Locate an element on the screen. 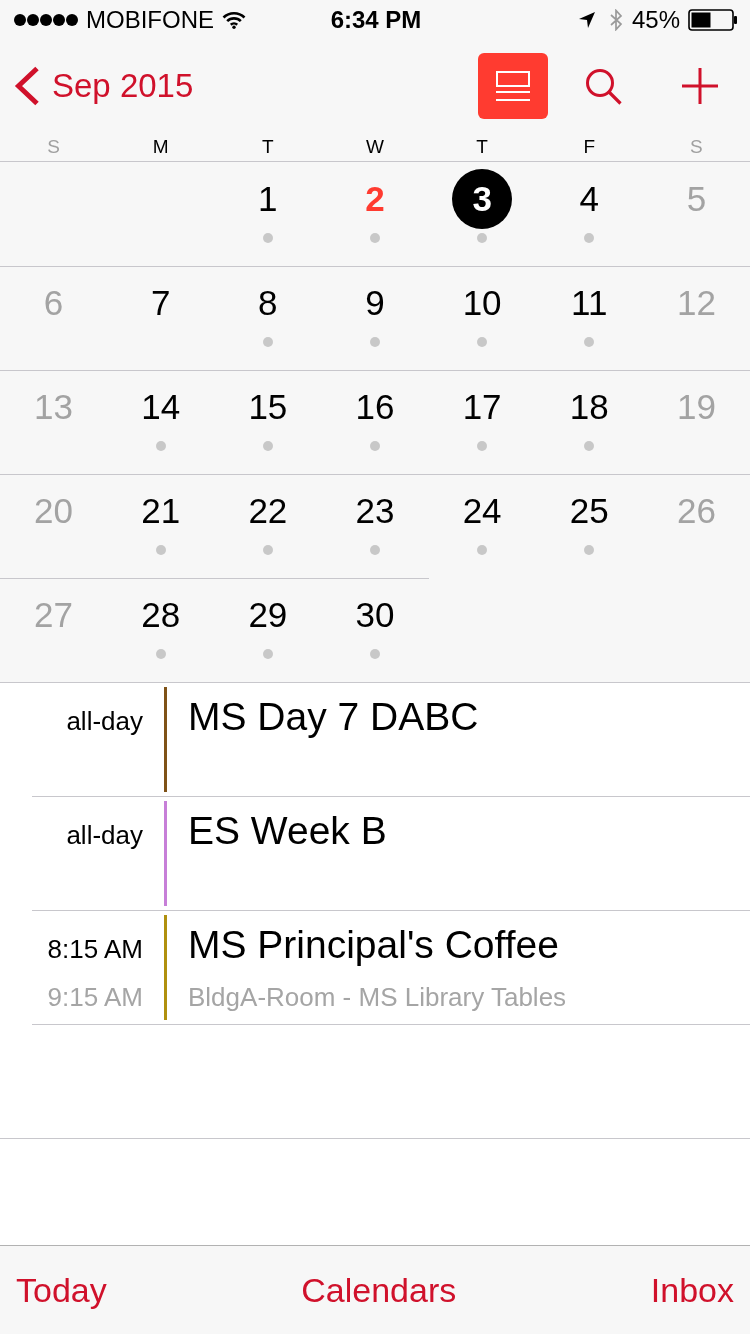 The image size is (750, 1334). back-button: Sep 2015 is located at coordinates (104, 86).